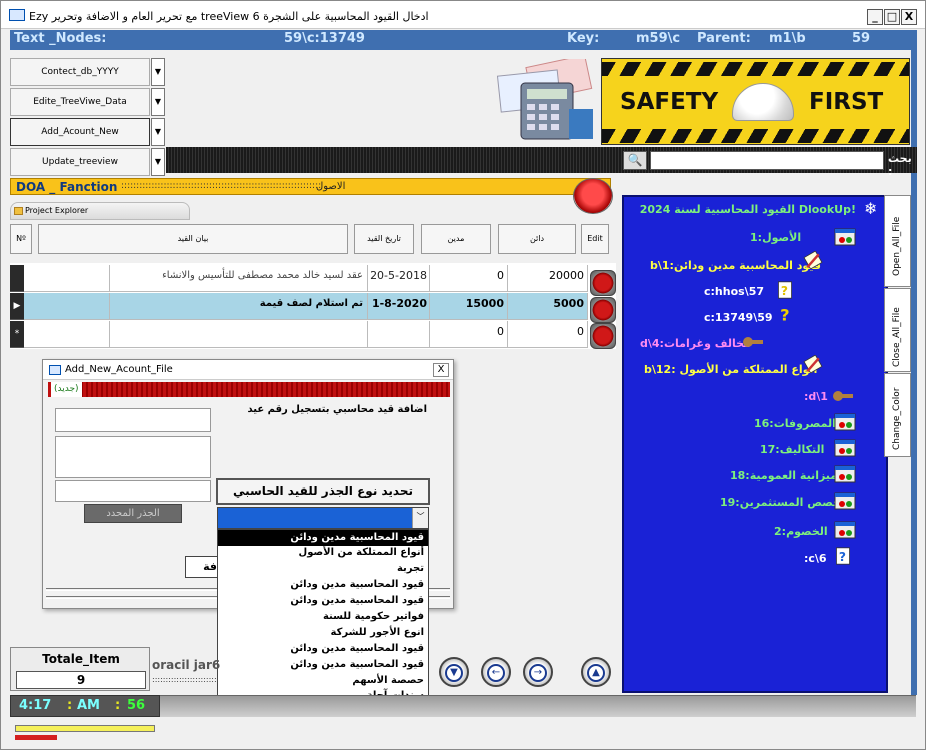 This screenshot has width=926, height=750. What do you see at coordinates (158, 102) in the screenshot?
I see `edite-treeviwe-dropdown: ▼` at bounding box center [158, 102].